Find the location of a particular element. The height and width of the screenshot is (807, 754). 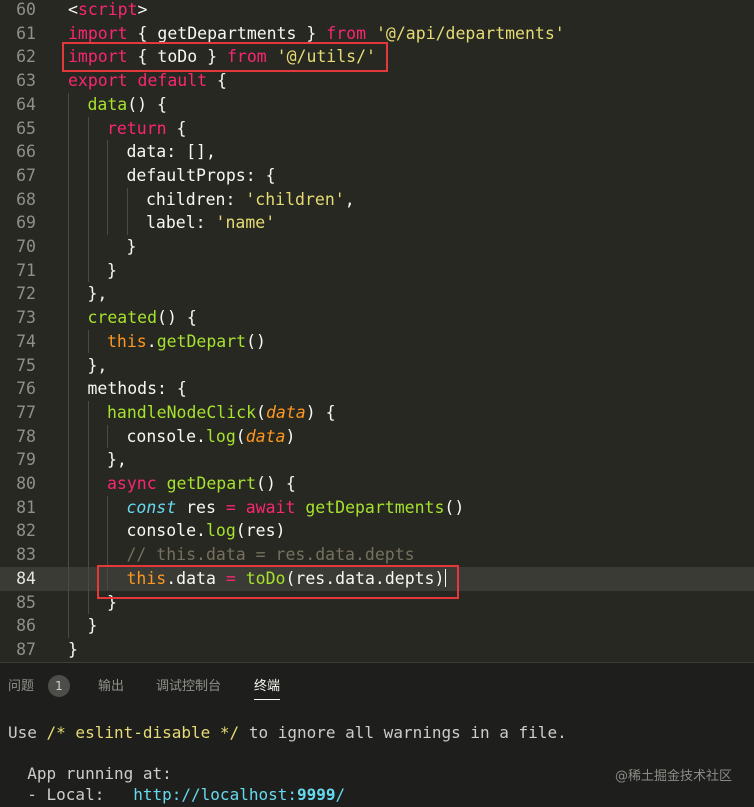

code-line: 86} is located at coordinates (377, 626).